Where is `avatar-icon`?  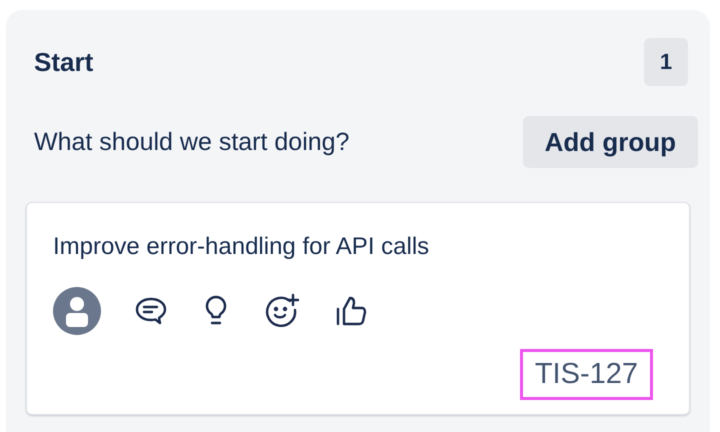
avatar-icon is located at coordinates (77, 311).